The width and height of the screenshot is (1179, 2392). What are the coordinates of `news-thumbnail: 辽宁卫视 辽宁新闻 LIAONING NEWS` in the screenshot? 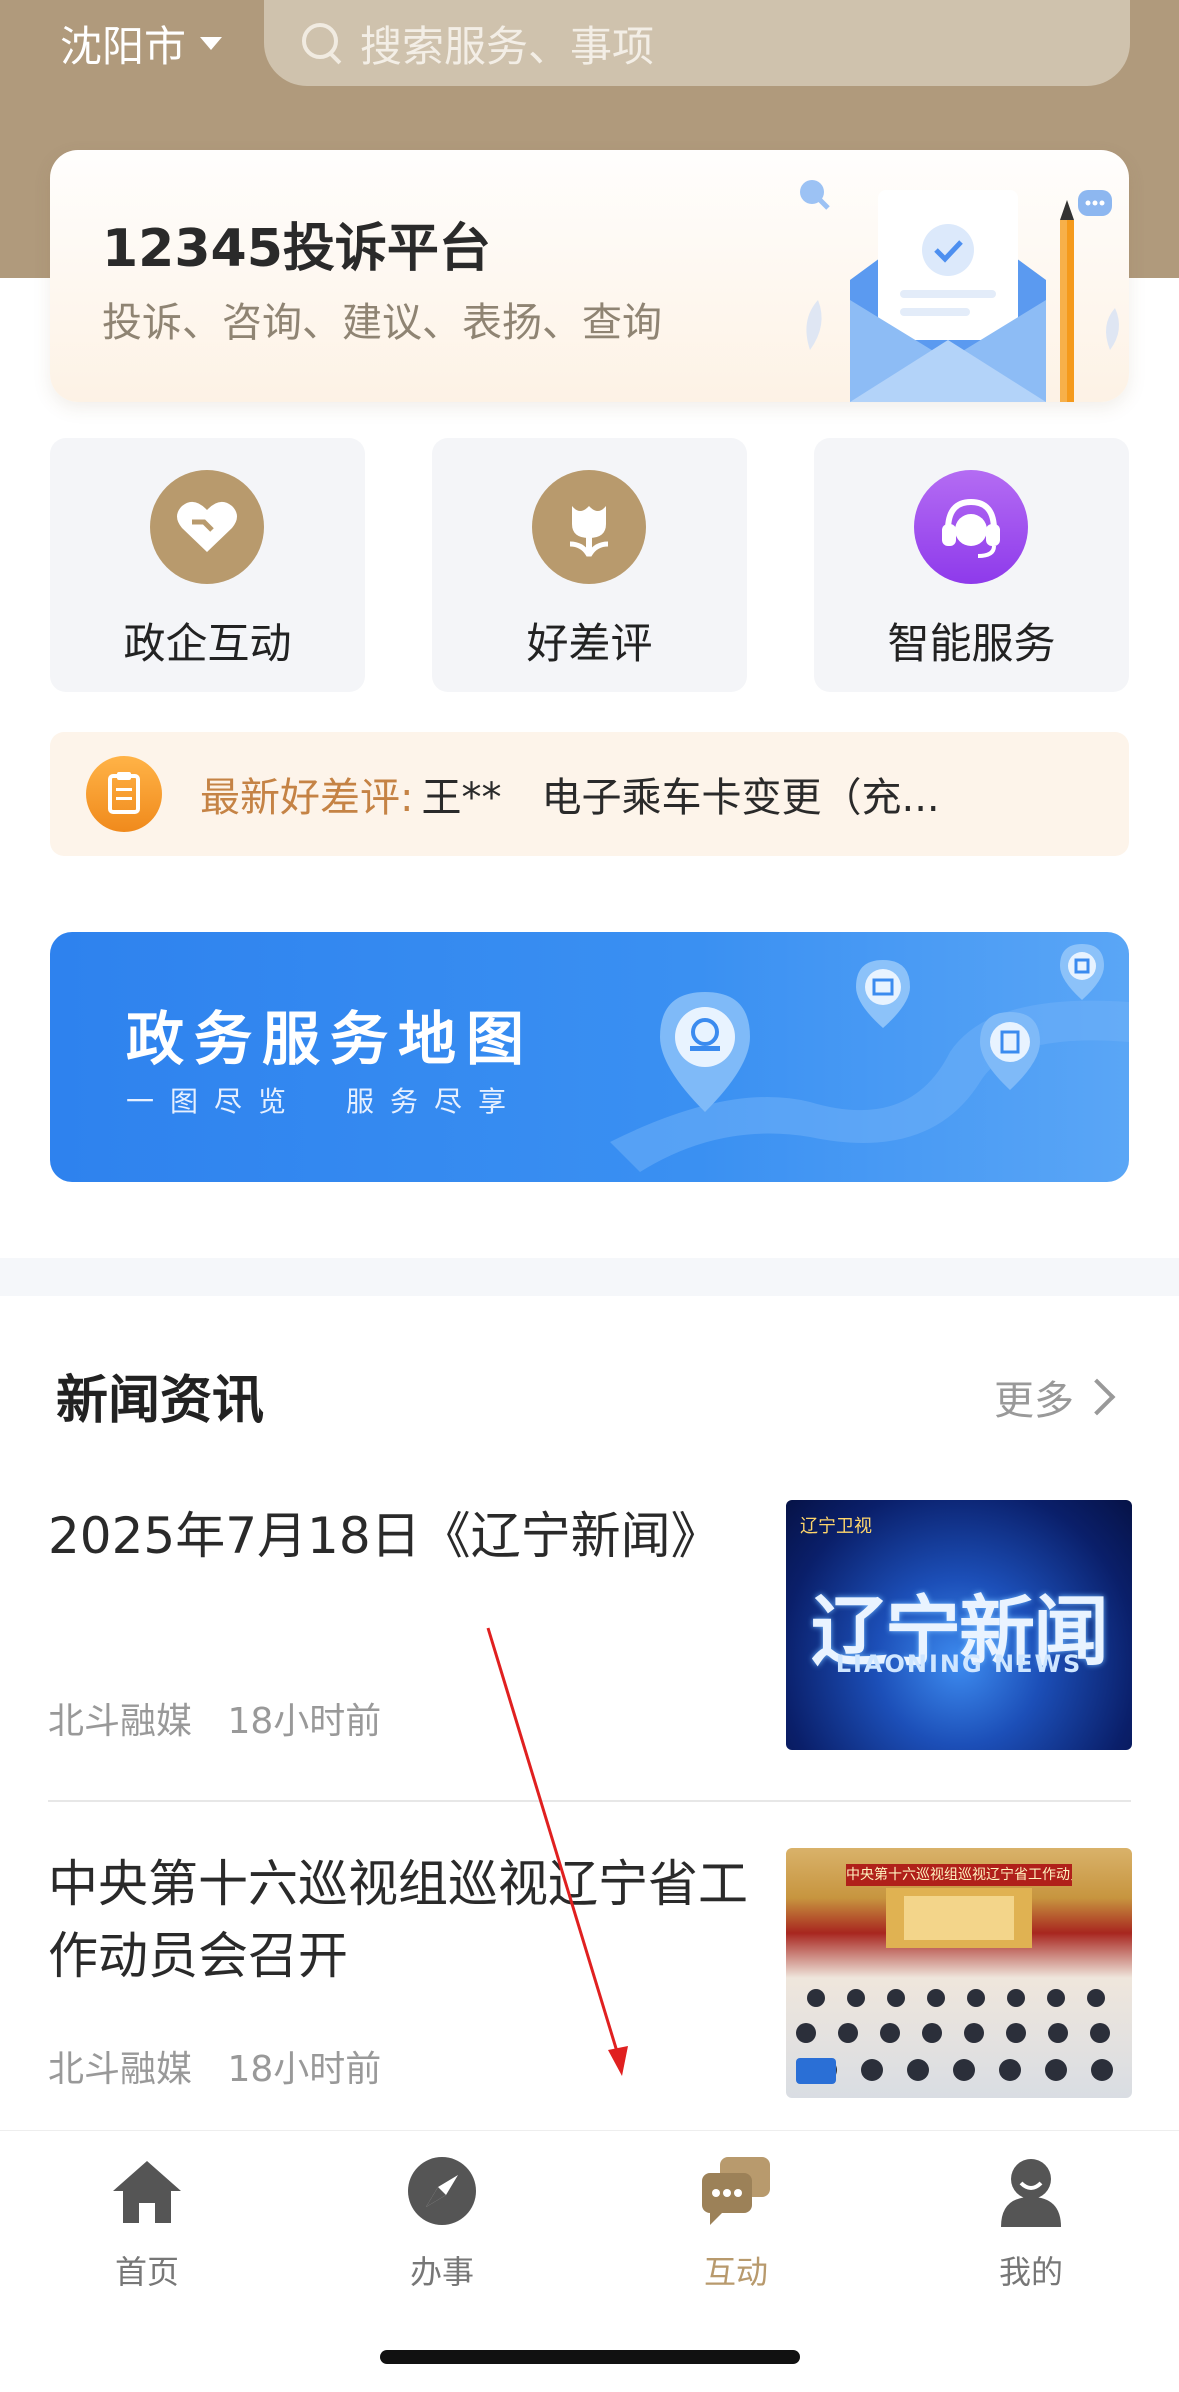 It's located at (959, 1625).